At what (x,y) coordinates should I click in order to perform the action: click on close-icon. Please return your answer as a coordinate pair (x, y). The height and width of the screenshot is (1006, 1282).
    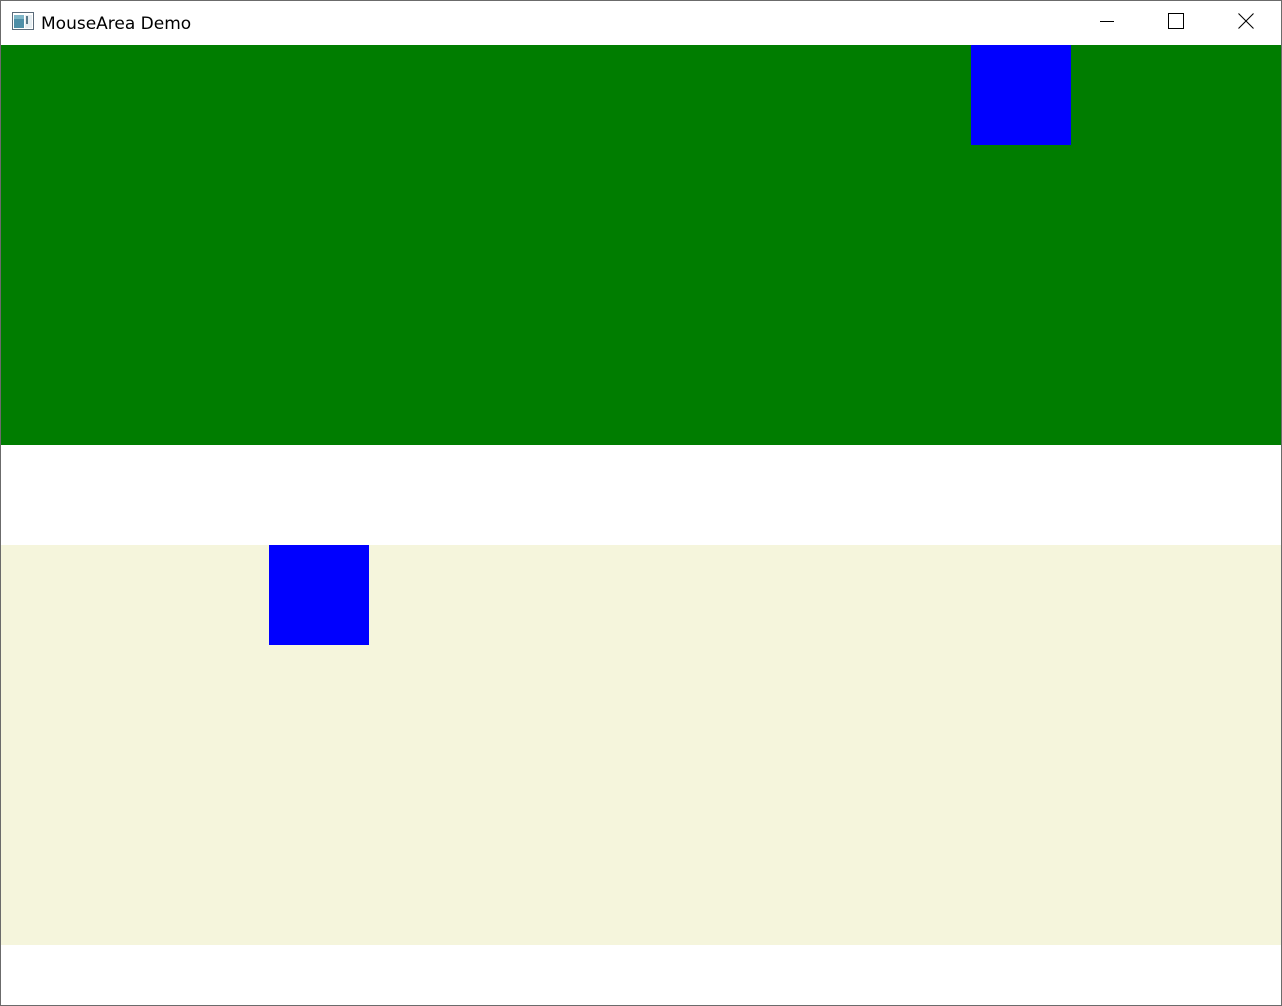
    Looking at the image, I should click on (1246, 23).